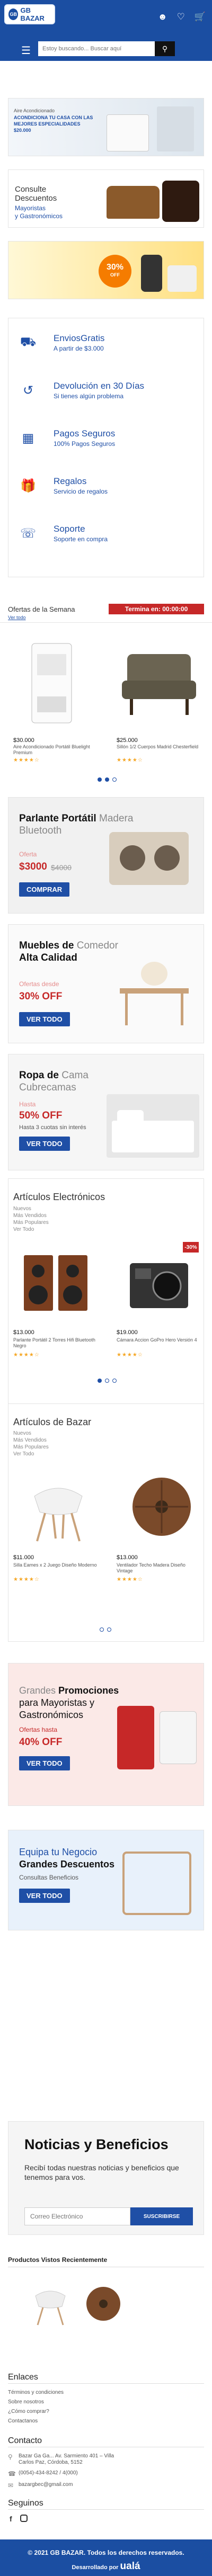  I want to click on product-name: Ventilador Techo Madera Diseño Vintage, so click(159, 1568).